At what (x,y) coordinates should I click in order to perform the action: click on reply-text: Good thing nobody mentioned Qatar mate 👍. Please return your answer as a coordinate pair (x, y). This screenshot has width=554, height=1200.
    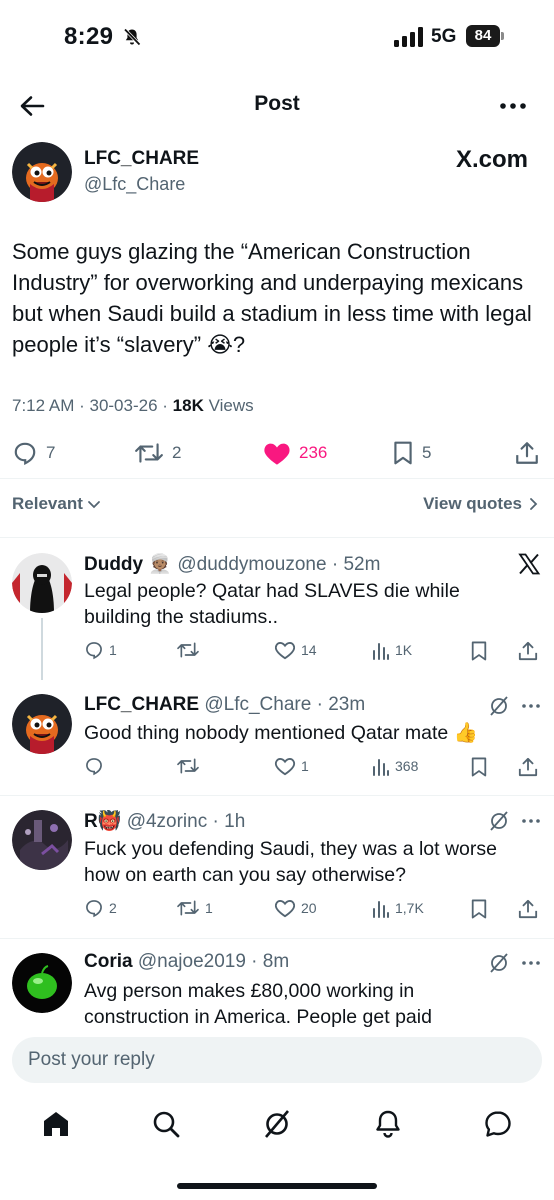
    Looking at the image, I should click on (281, 733).